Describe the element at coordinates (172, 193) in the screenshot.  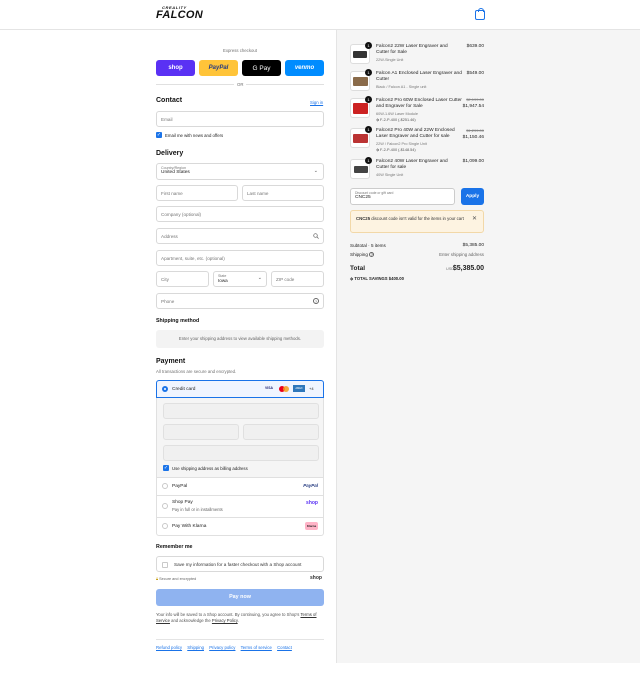
I see `first-name-placeholder: First name` at that location.